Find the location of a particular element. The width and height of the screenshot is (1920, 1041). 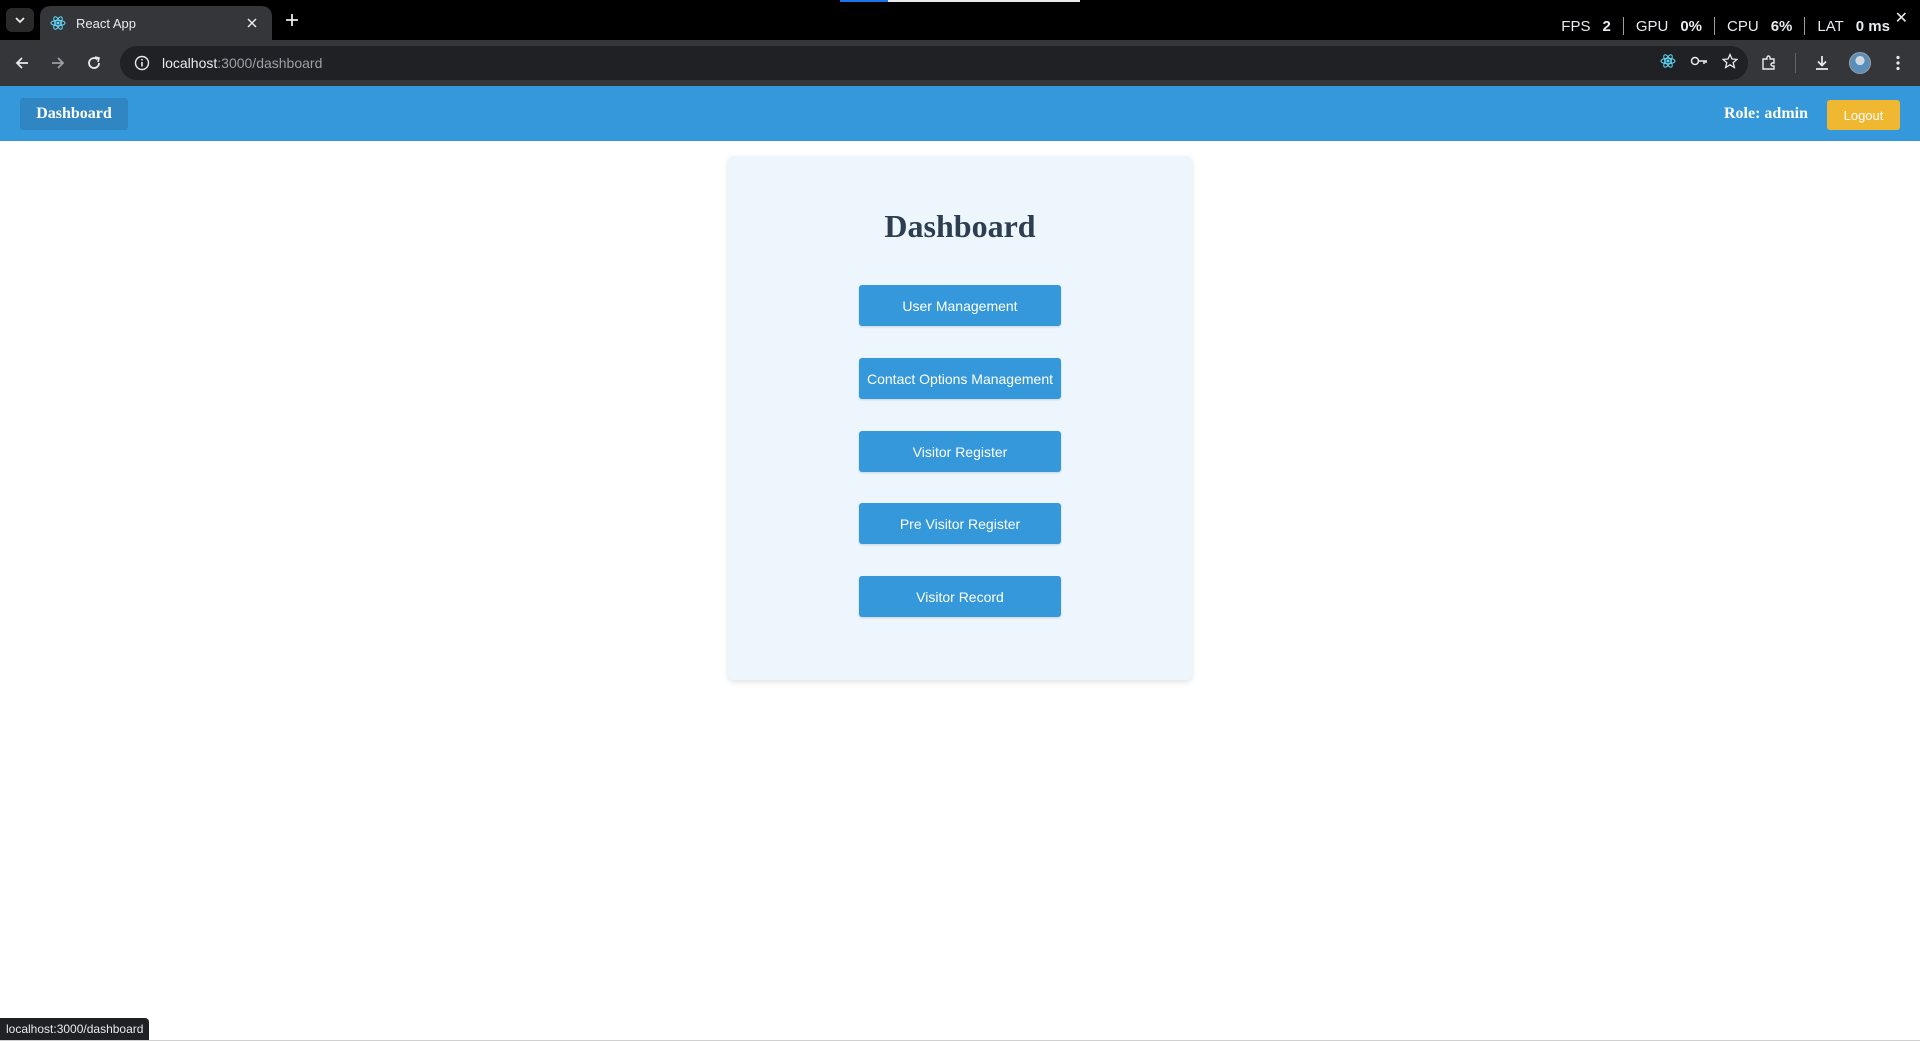

tab-search-button is located at coordinates (20, 20).